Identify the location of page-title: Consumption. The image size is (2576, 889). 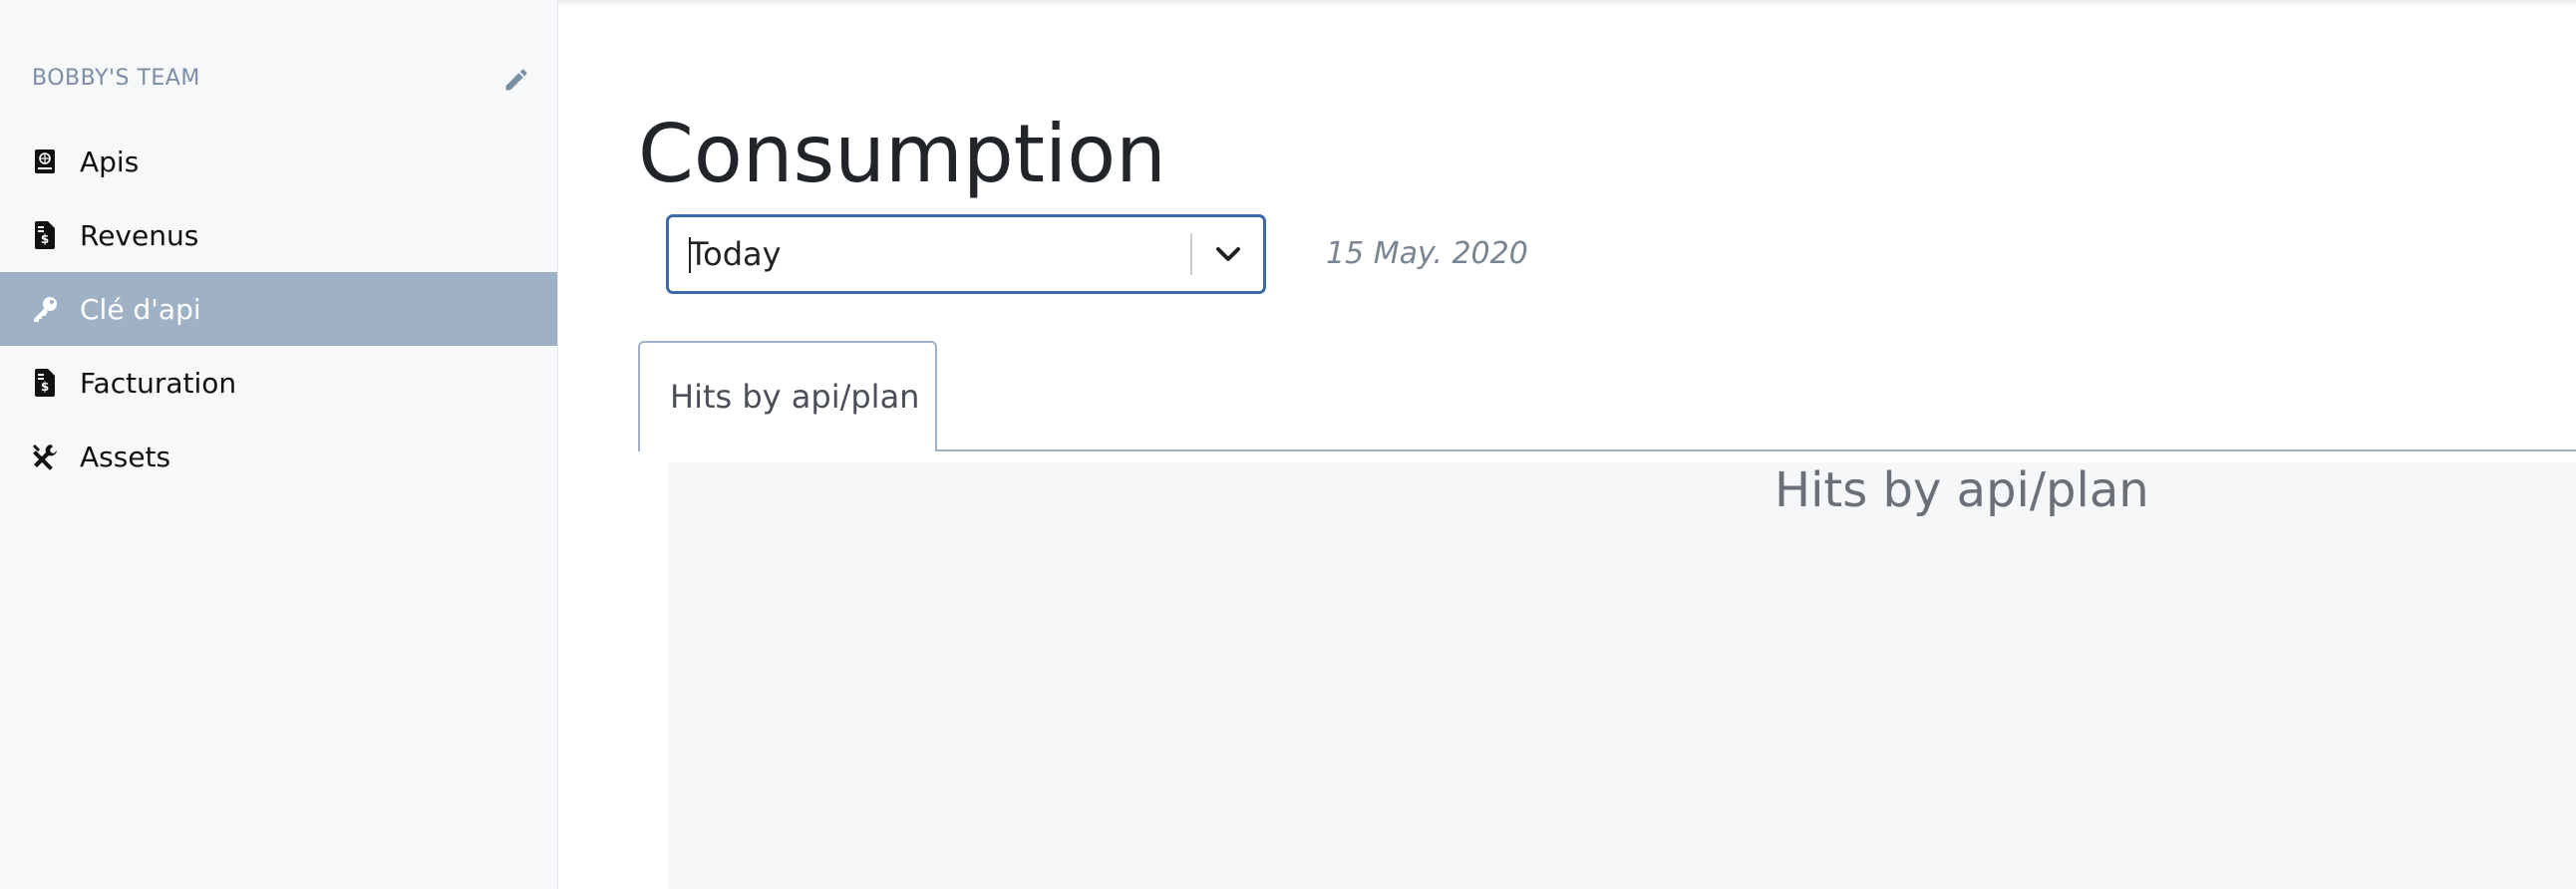
(902, 154).